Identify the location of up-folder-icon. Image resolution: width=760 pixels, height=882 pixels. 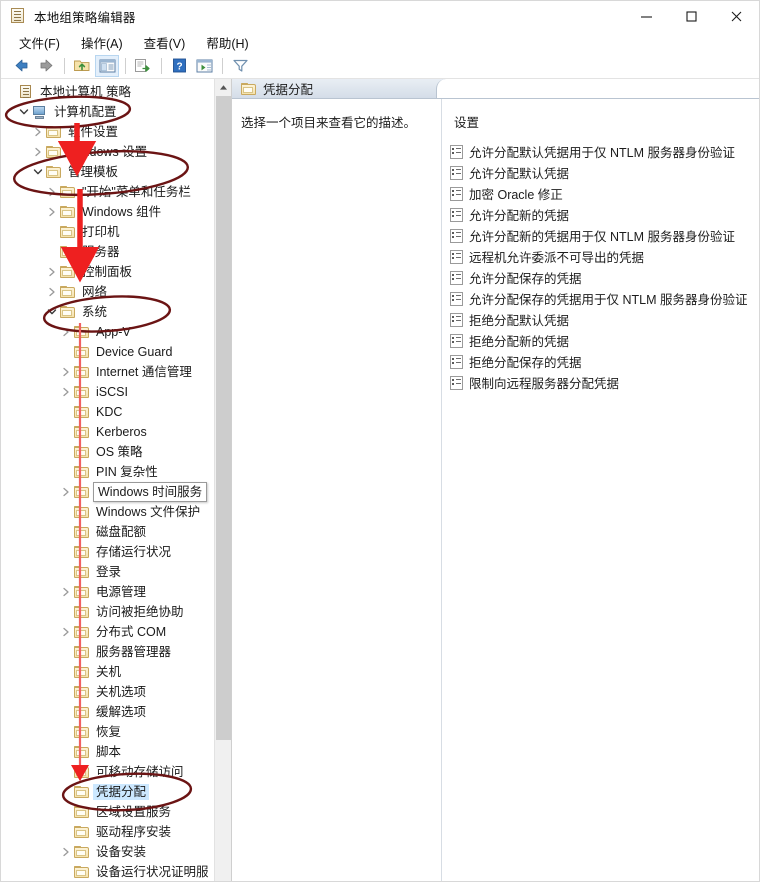
(82, 66).